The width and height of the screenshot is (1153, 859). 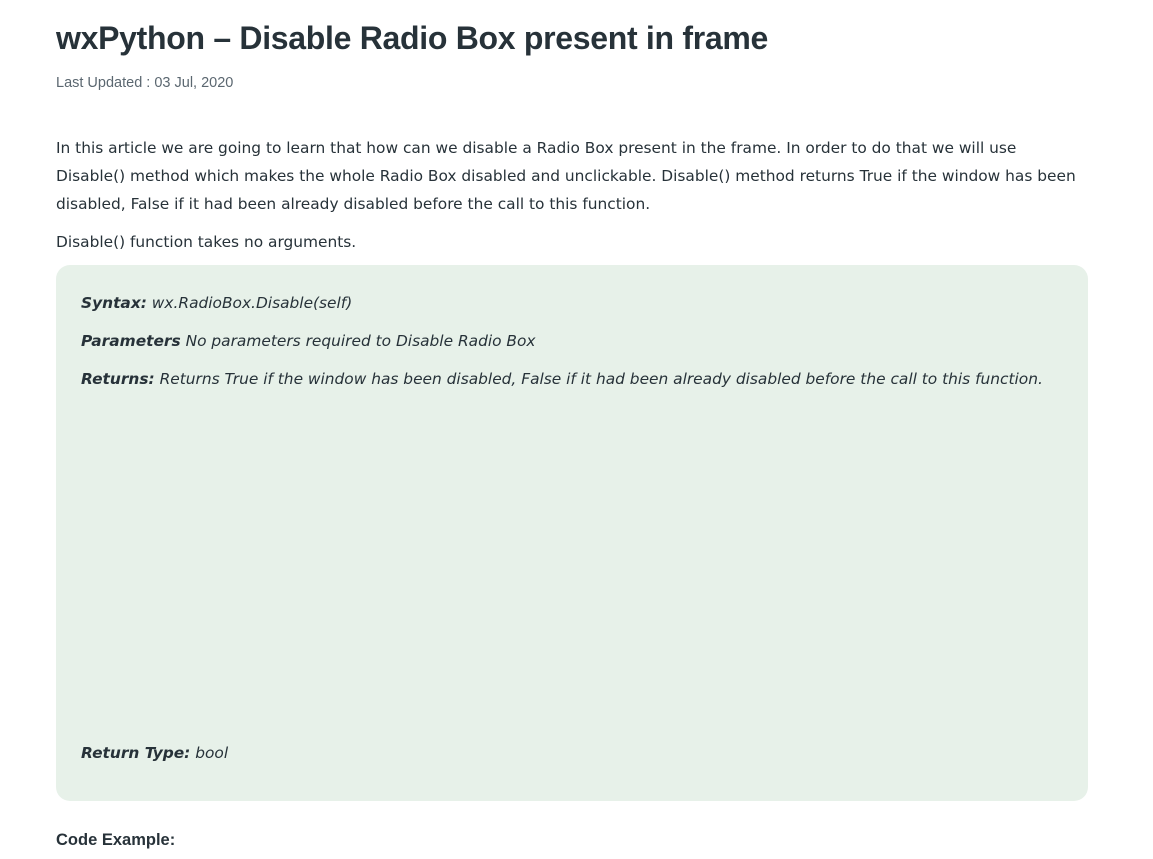 I want to click on arguments-paragraph: Disable() function takes no arguments., so click(x=206, y=242).